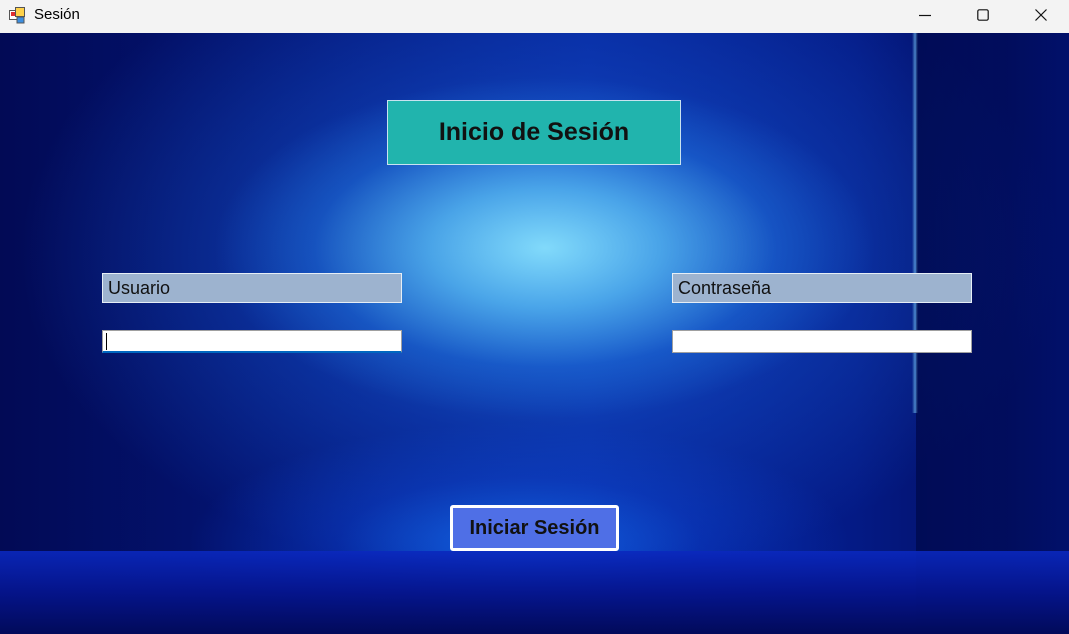 The width and height of the screenshot is (1069, 634). I want to click on minimize-icon, so click(925, 15).